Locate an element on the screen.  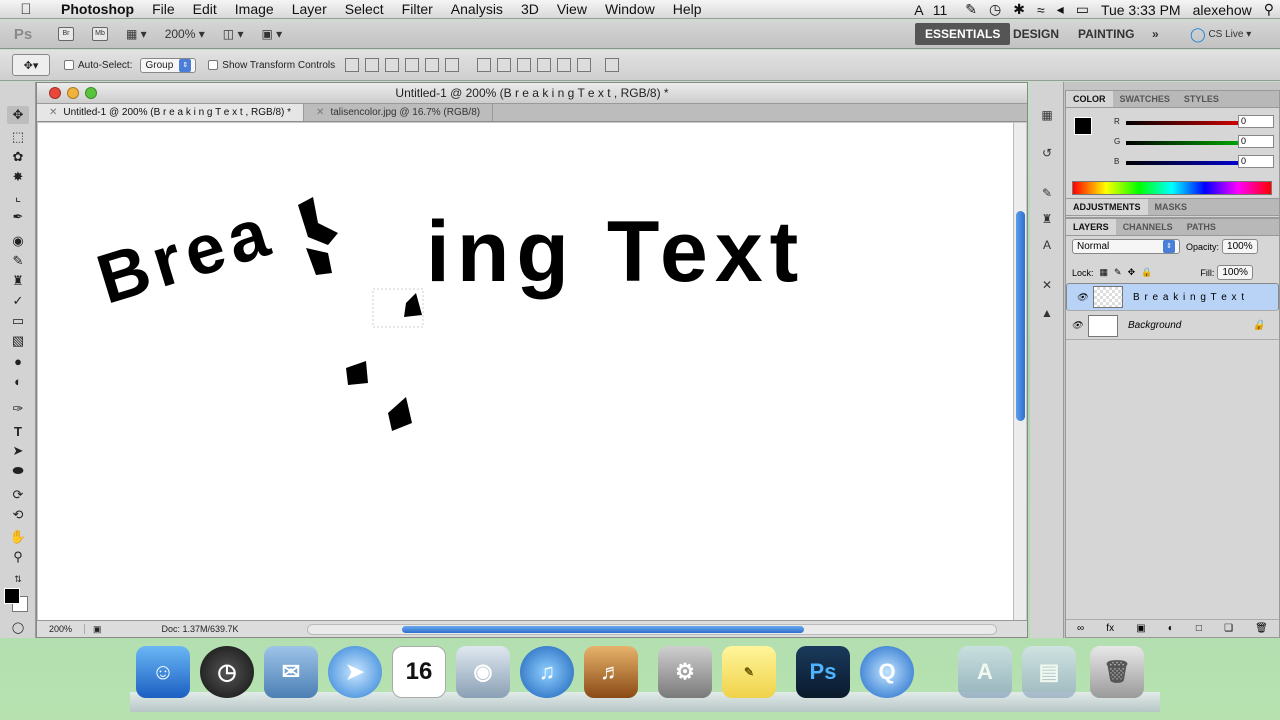
finder-icon: ☺ is located at coordinates (163, 672).